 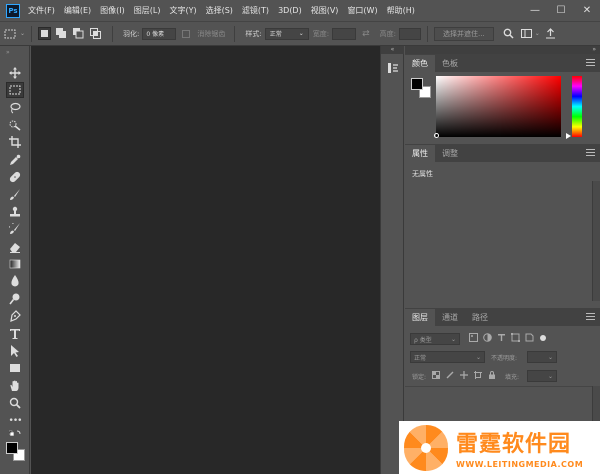 I want to click on eyedropper-tool-icon, so click(x=15, y=160).